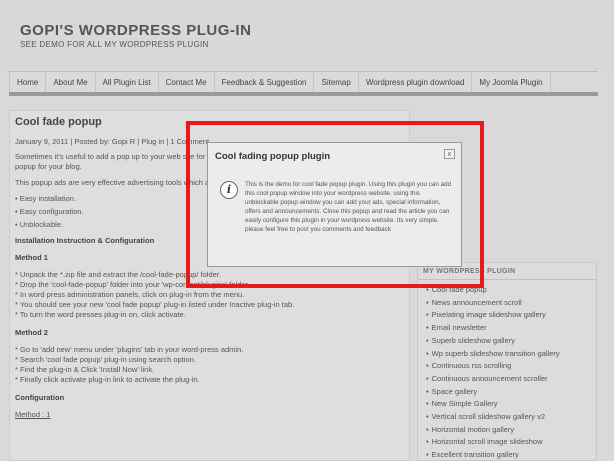 The width and height of the screenshot is (614, 461). What do you see at coordinates (511, 303) in the screenshot?
I see `sidebar-link: News announcement scroll` at bounding box center [511, 303].